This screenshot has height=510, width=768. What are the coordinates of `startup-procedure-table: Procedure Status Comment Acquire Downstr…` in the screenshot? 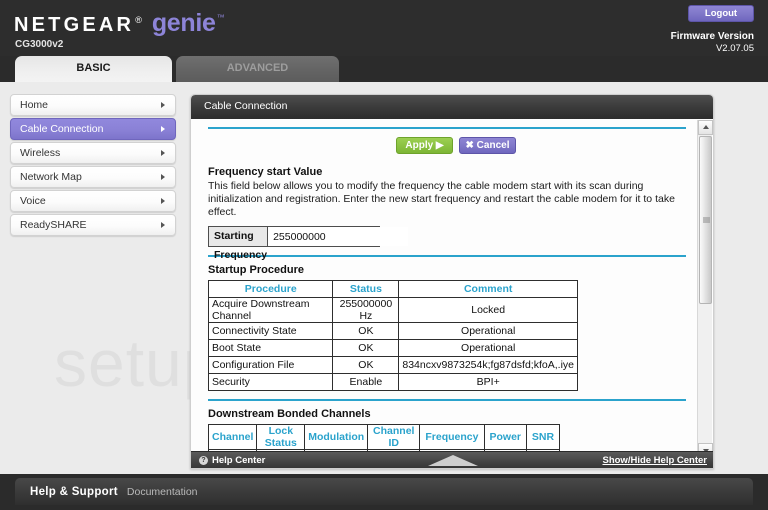 It's located at (392, 335).